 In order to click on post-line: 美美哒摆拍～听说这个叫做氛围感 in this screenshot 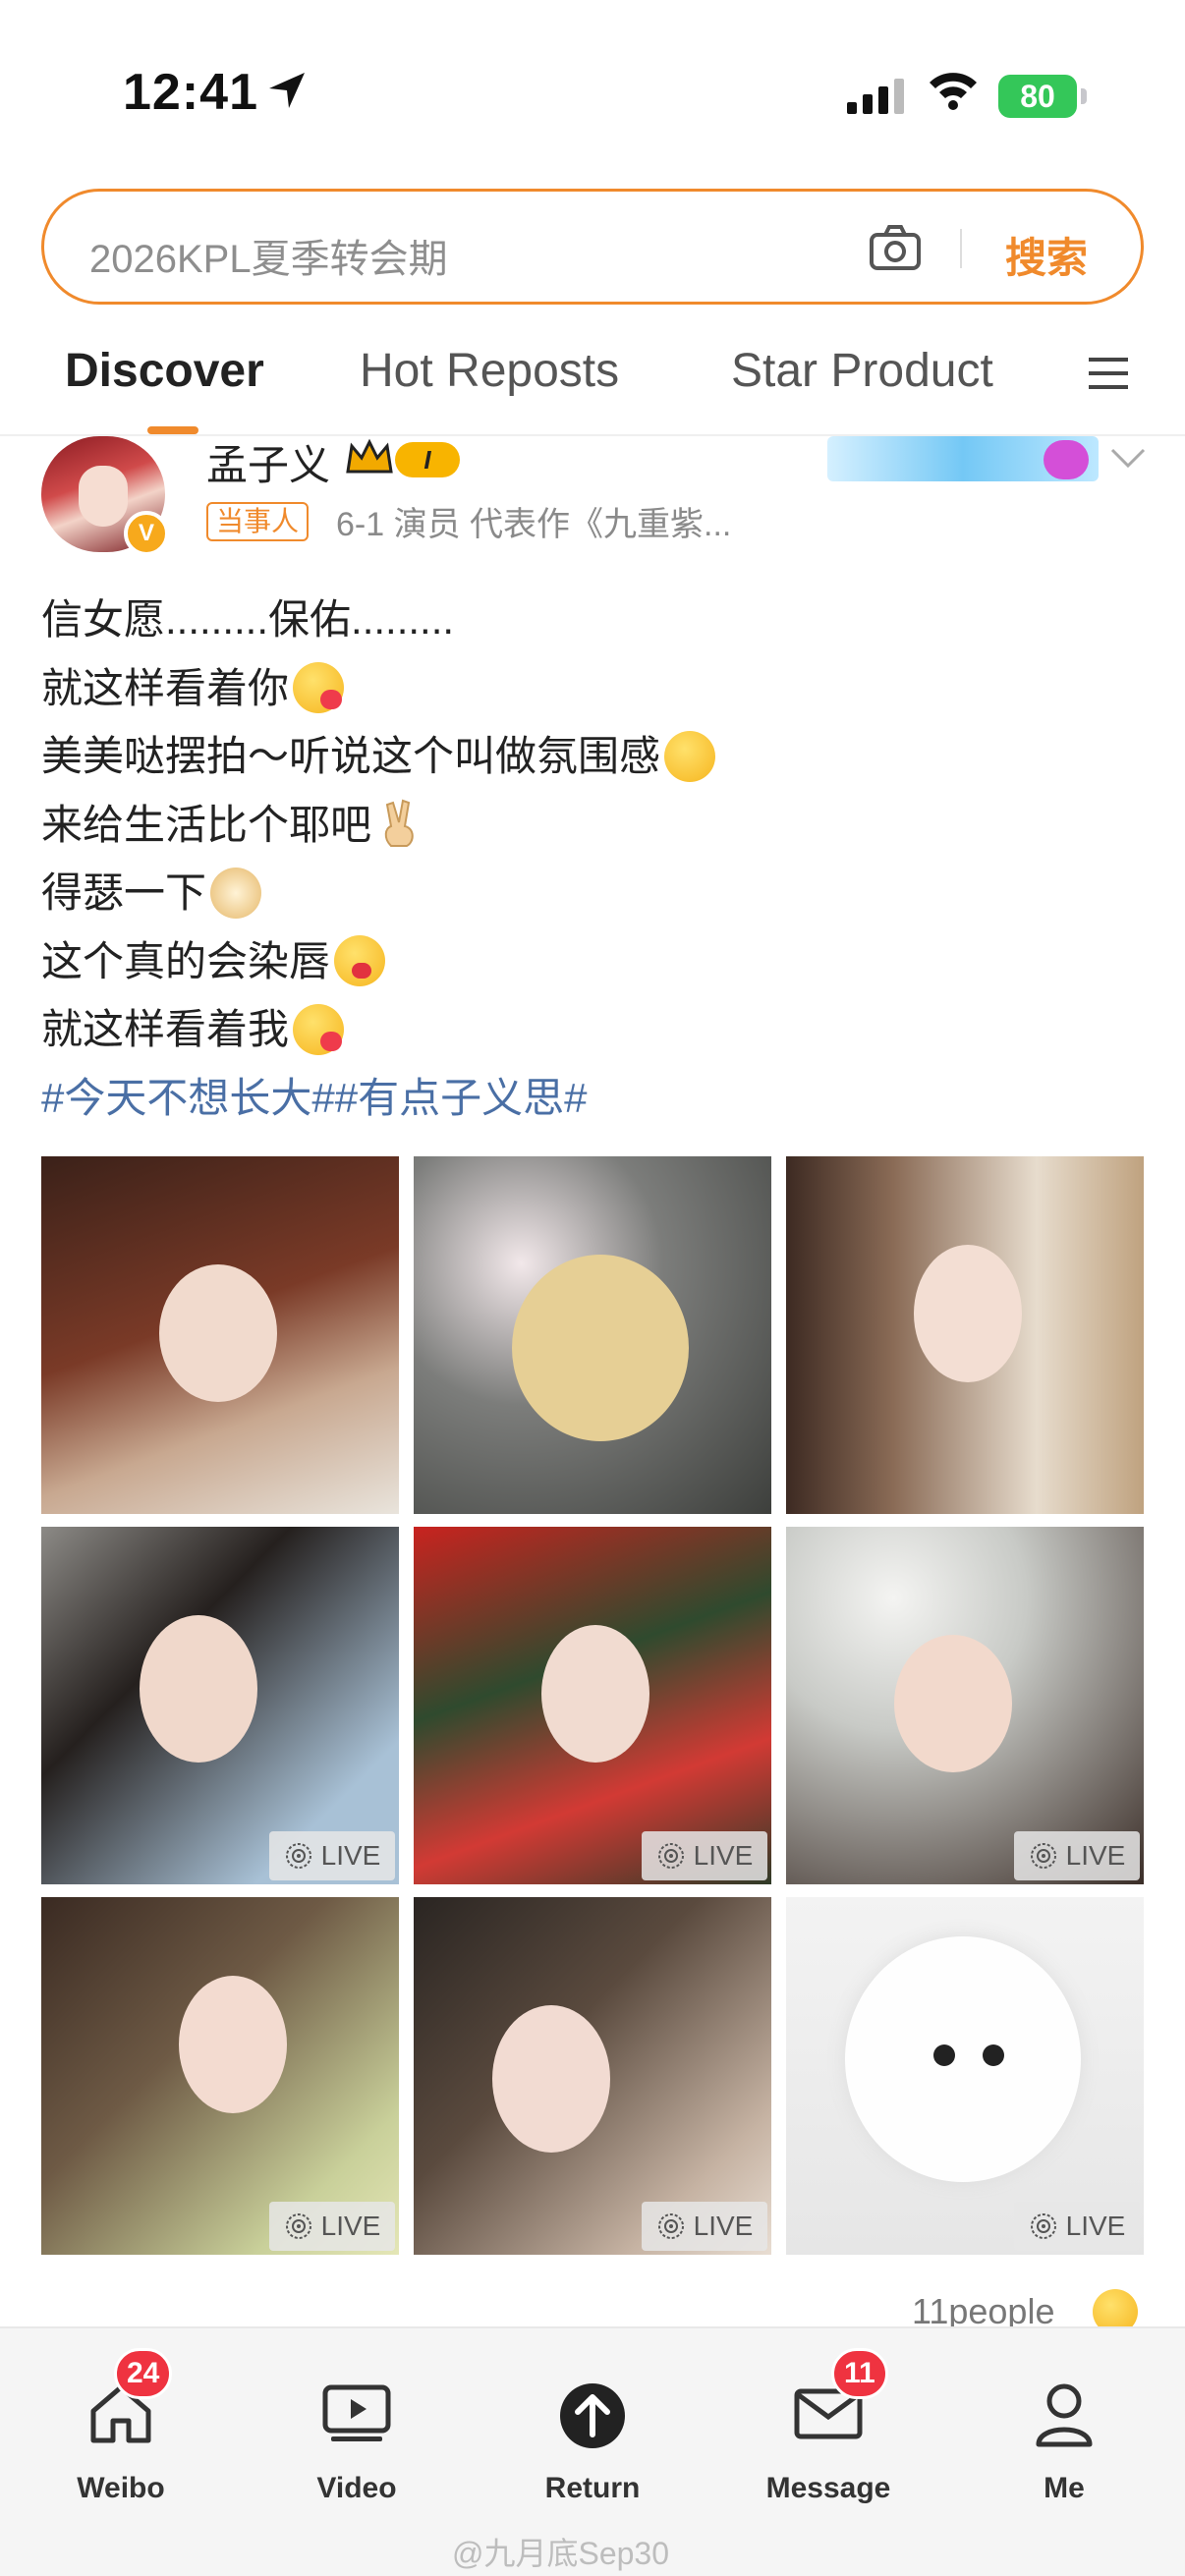, I will do `click(351, 756)`.